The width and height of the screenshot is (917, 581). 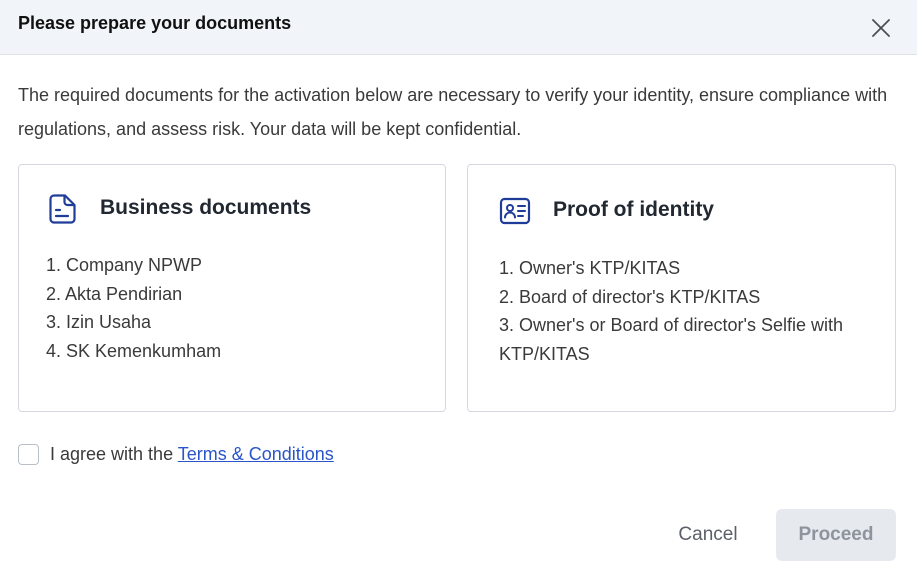 What do you see at coordinates (28, 454) in the screenshot?
I see `terms-checkbox` at bounding box center [28, 454].